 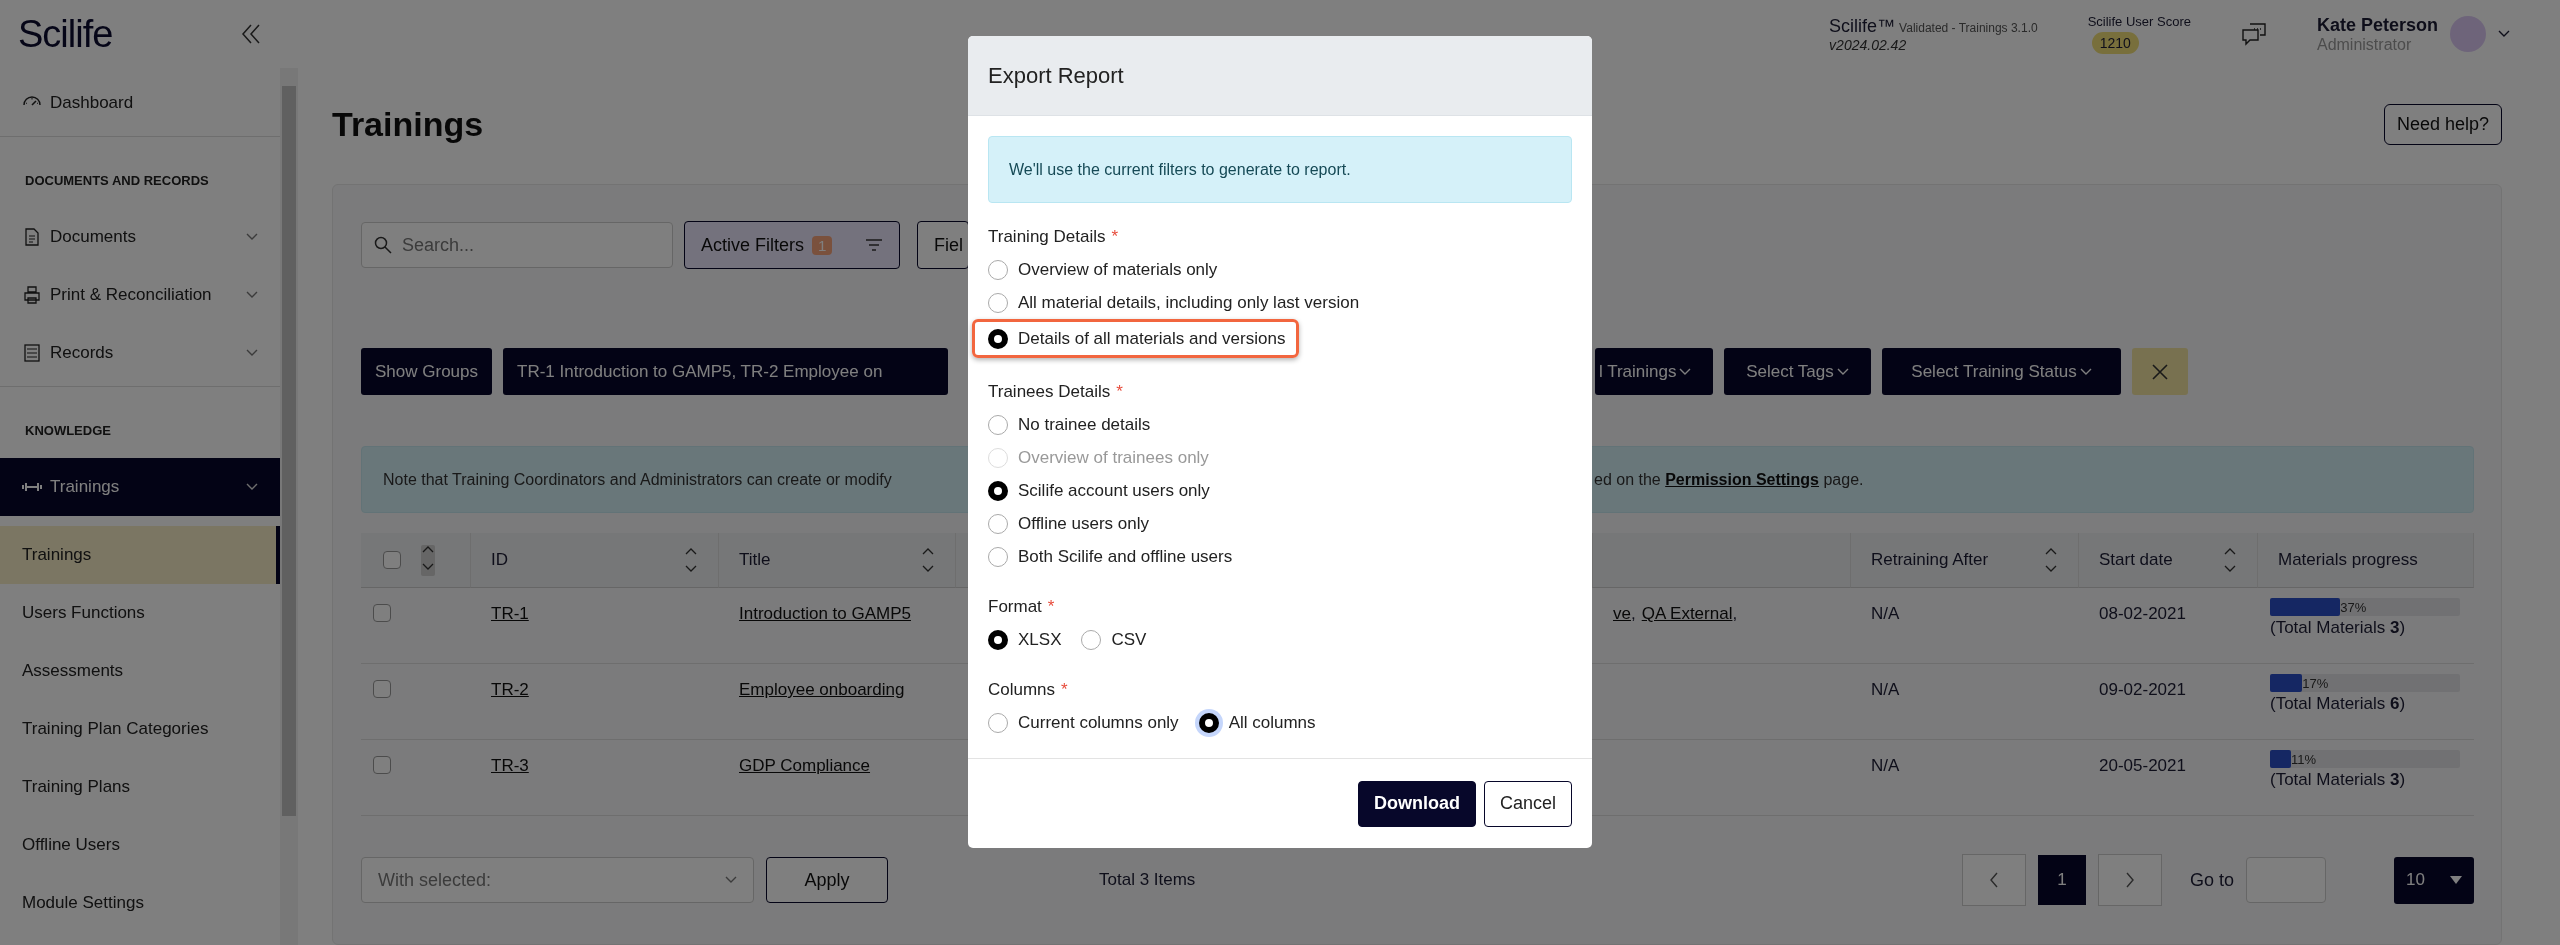 I want to click on notice-text: Note that Training Coordinators and Administrators can create or modify, so click(x=637, y=479).